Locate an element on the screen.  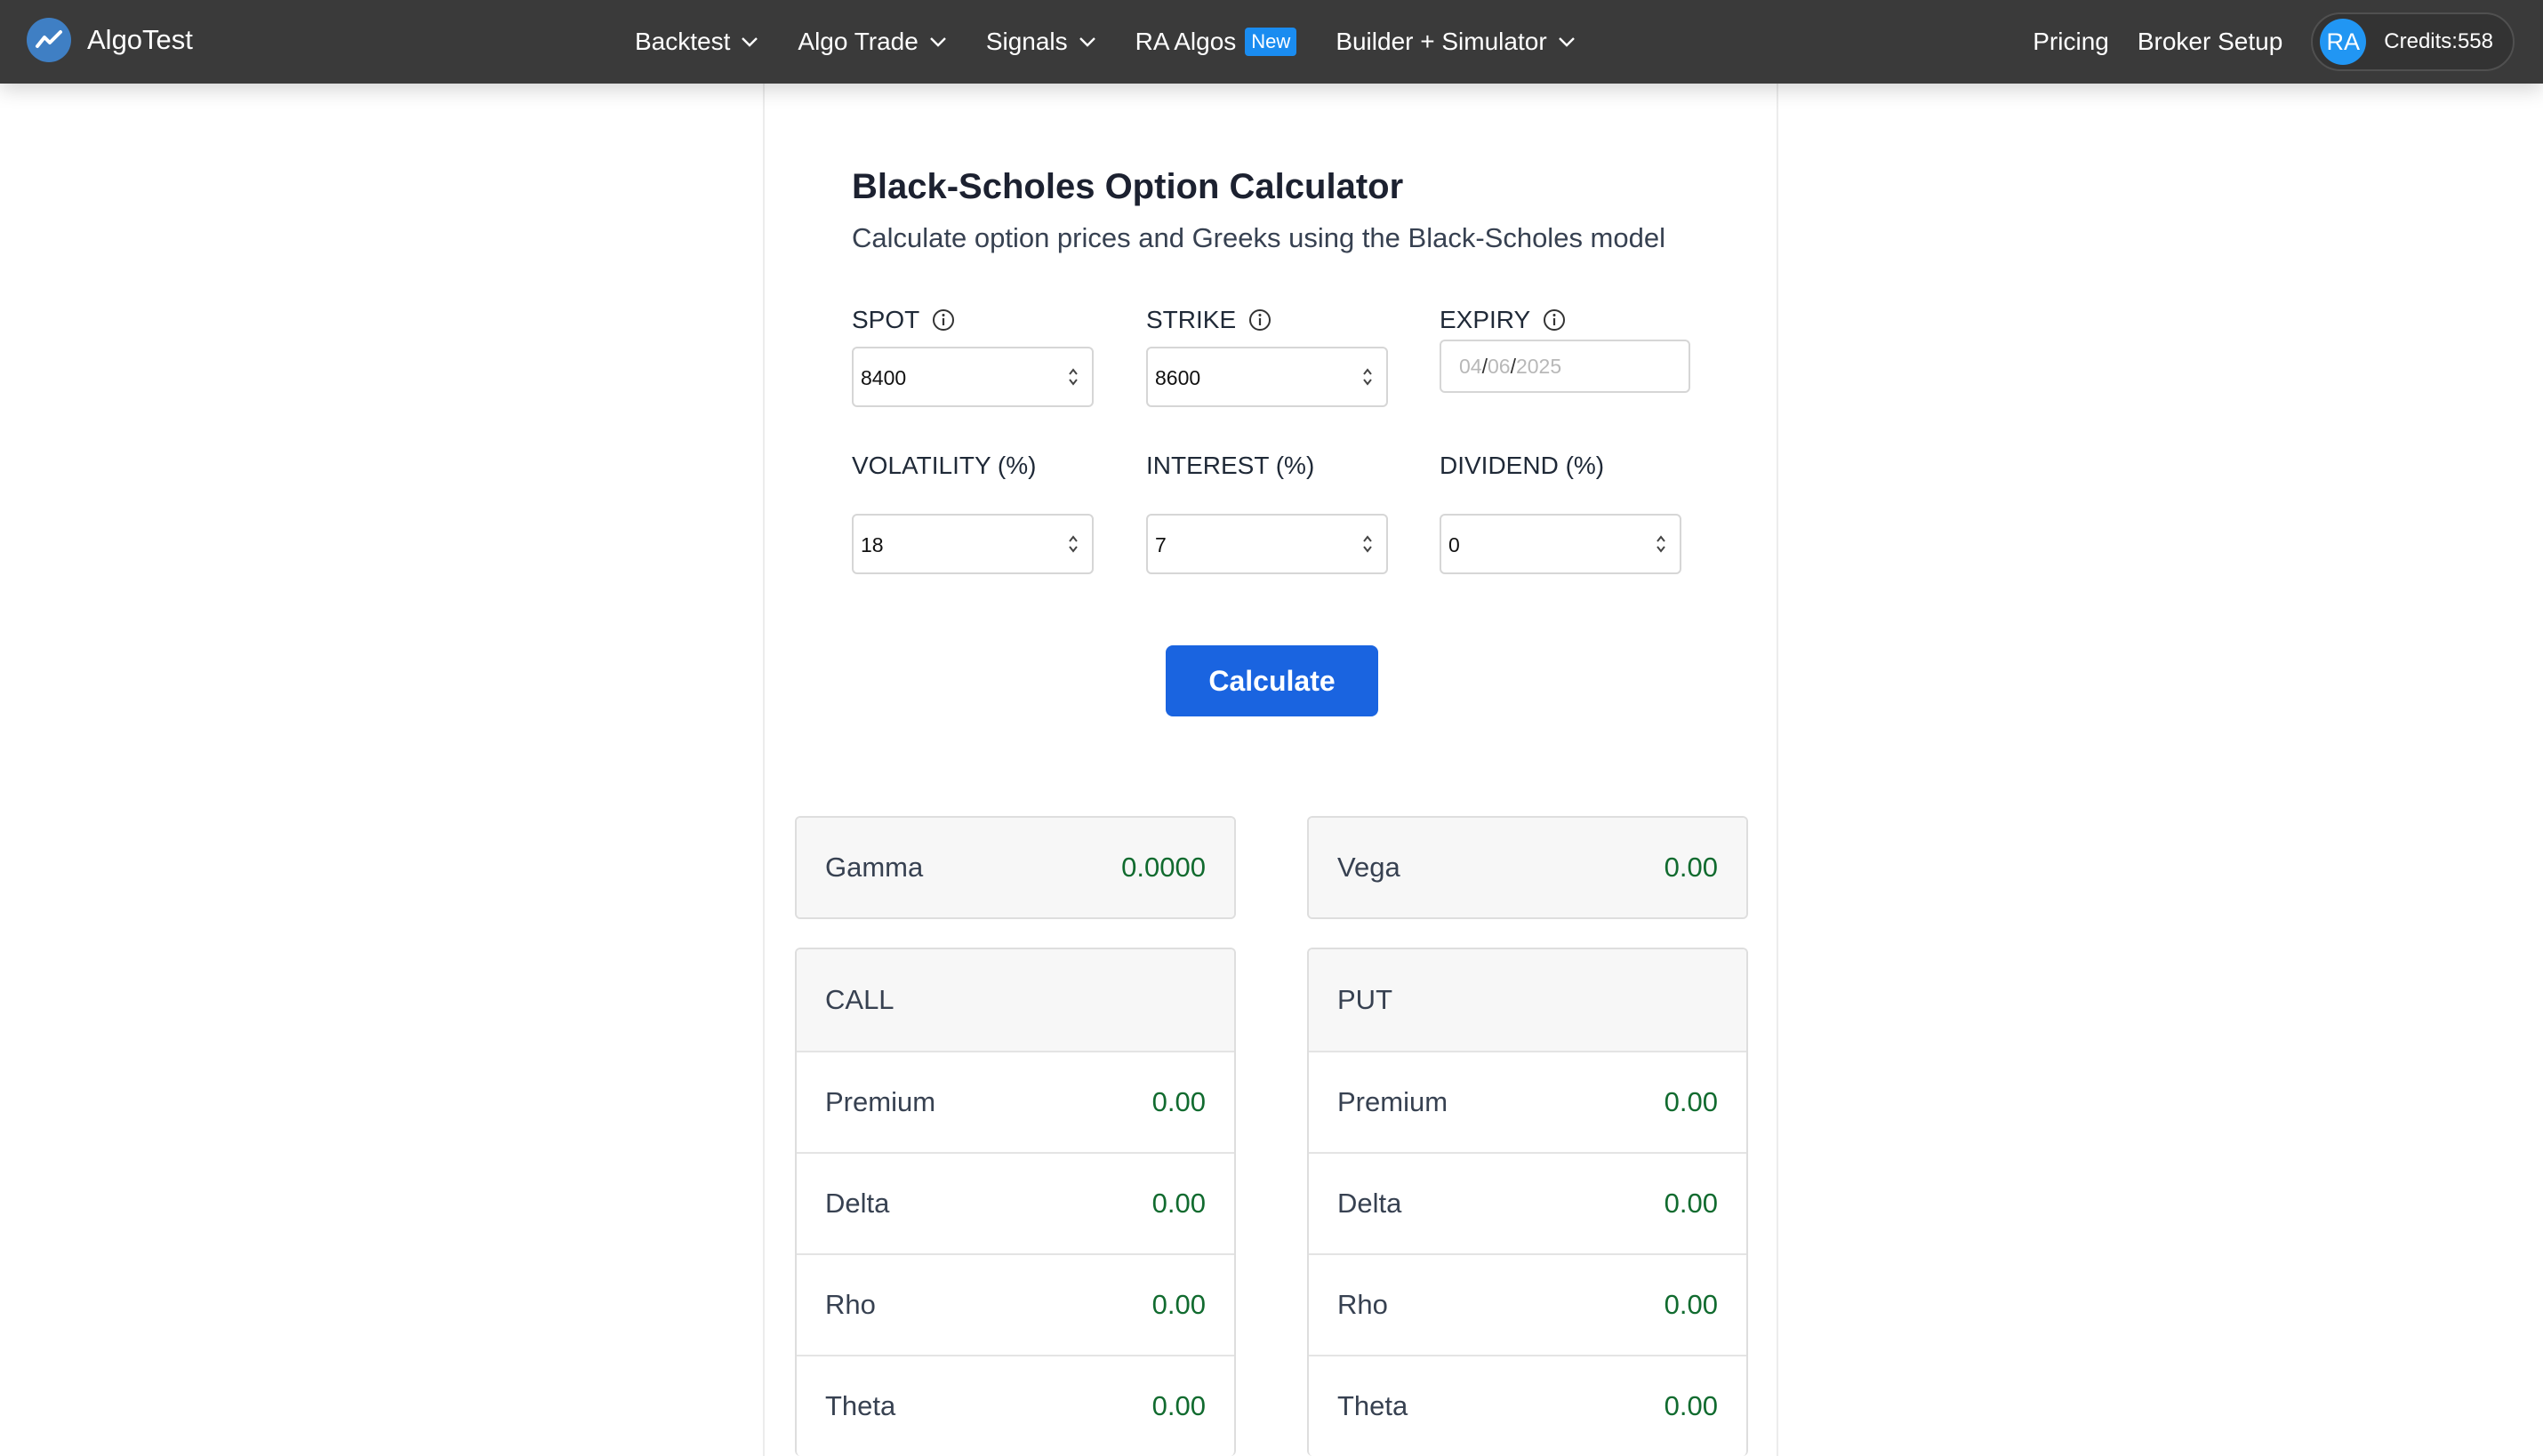
strike-label: STRIKE is located at coordinates (1209, 320).